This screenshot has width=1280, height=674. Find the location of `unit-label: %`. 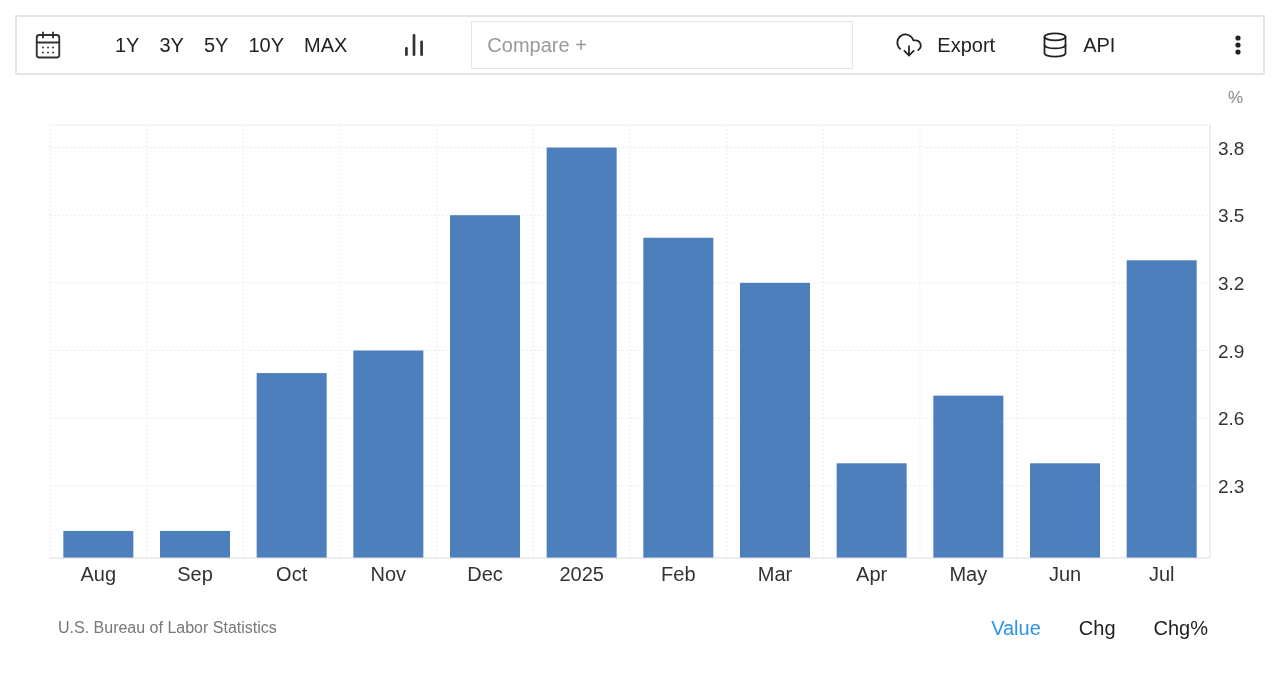

unit-label: % is located at coordinates (1236, 97).